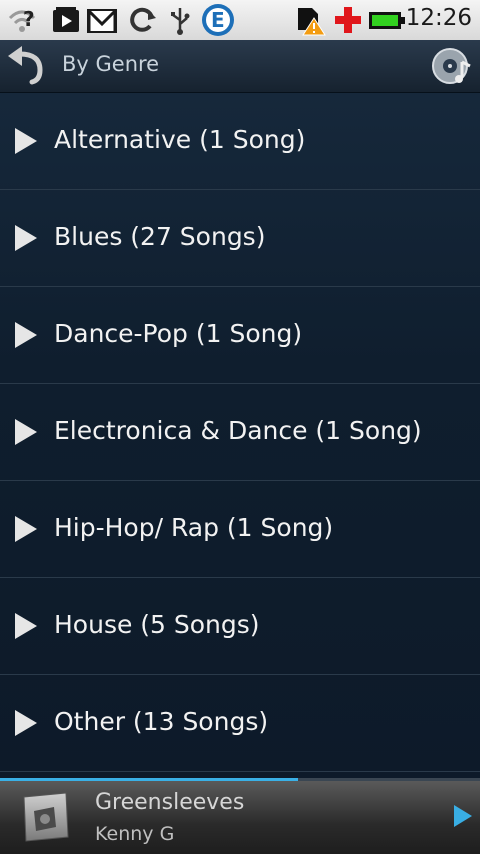  I want to click on page-title: By Genre, so click(111, 64).